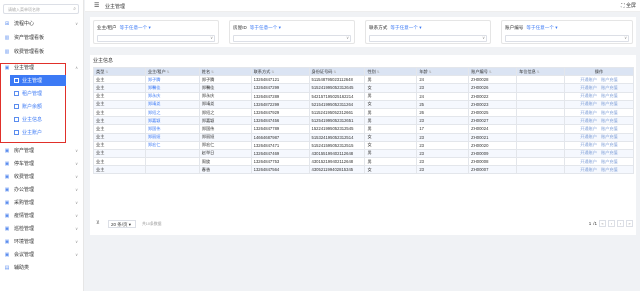 The image size is (640, 291). I want to click on sidebar-item-property: ▣ 房产管理 ∨, so click(42, 150).